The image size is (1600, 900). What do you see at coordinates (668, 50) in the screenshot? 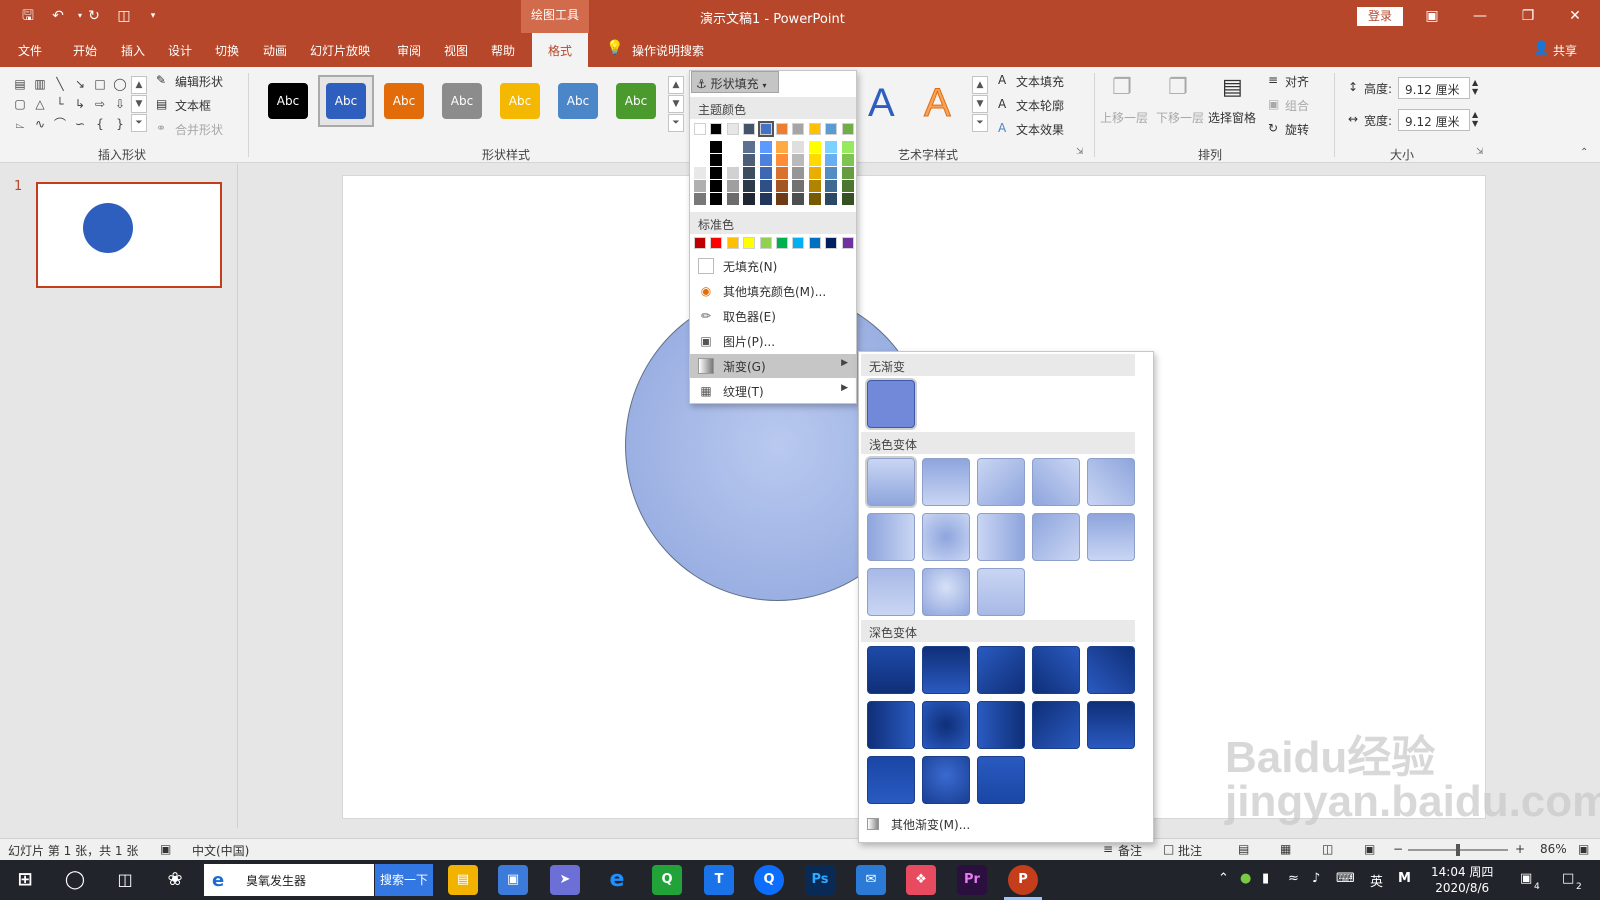
I see `tell-me-search: 操作说明搜索` at bounding box center [668, 50].